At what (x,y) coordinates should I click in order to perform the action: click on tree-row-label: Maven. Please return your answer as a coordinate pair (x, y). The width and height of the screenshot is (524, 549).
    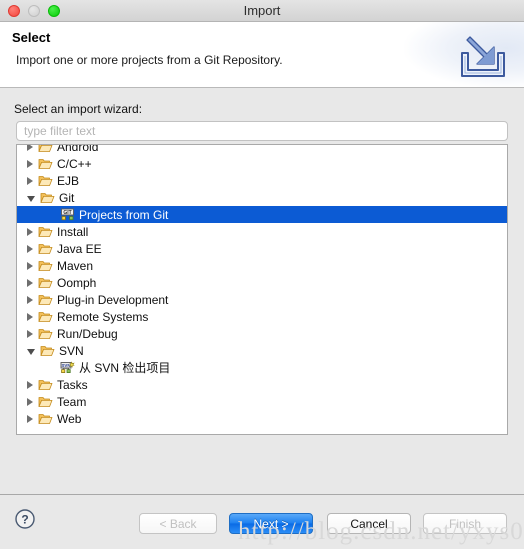
    Looking at the image, I should click on (75, 265).